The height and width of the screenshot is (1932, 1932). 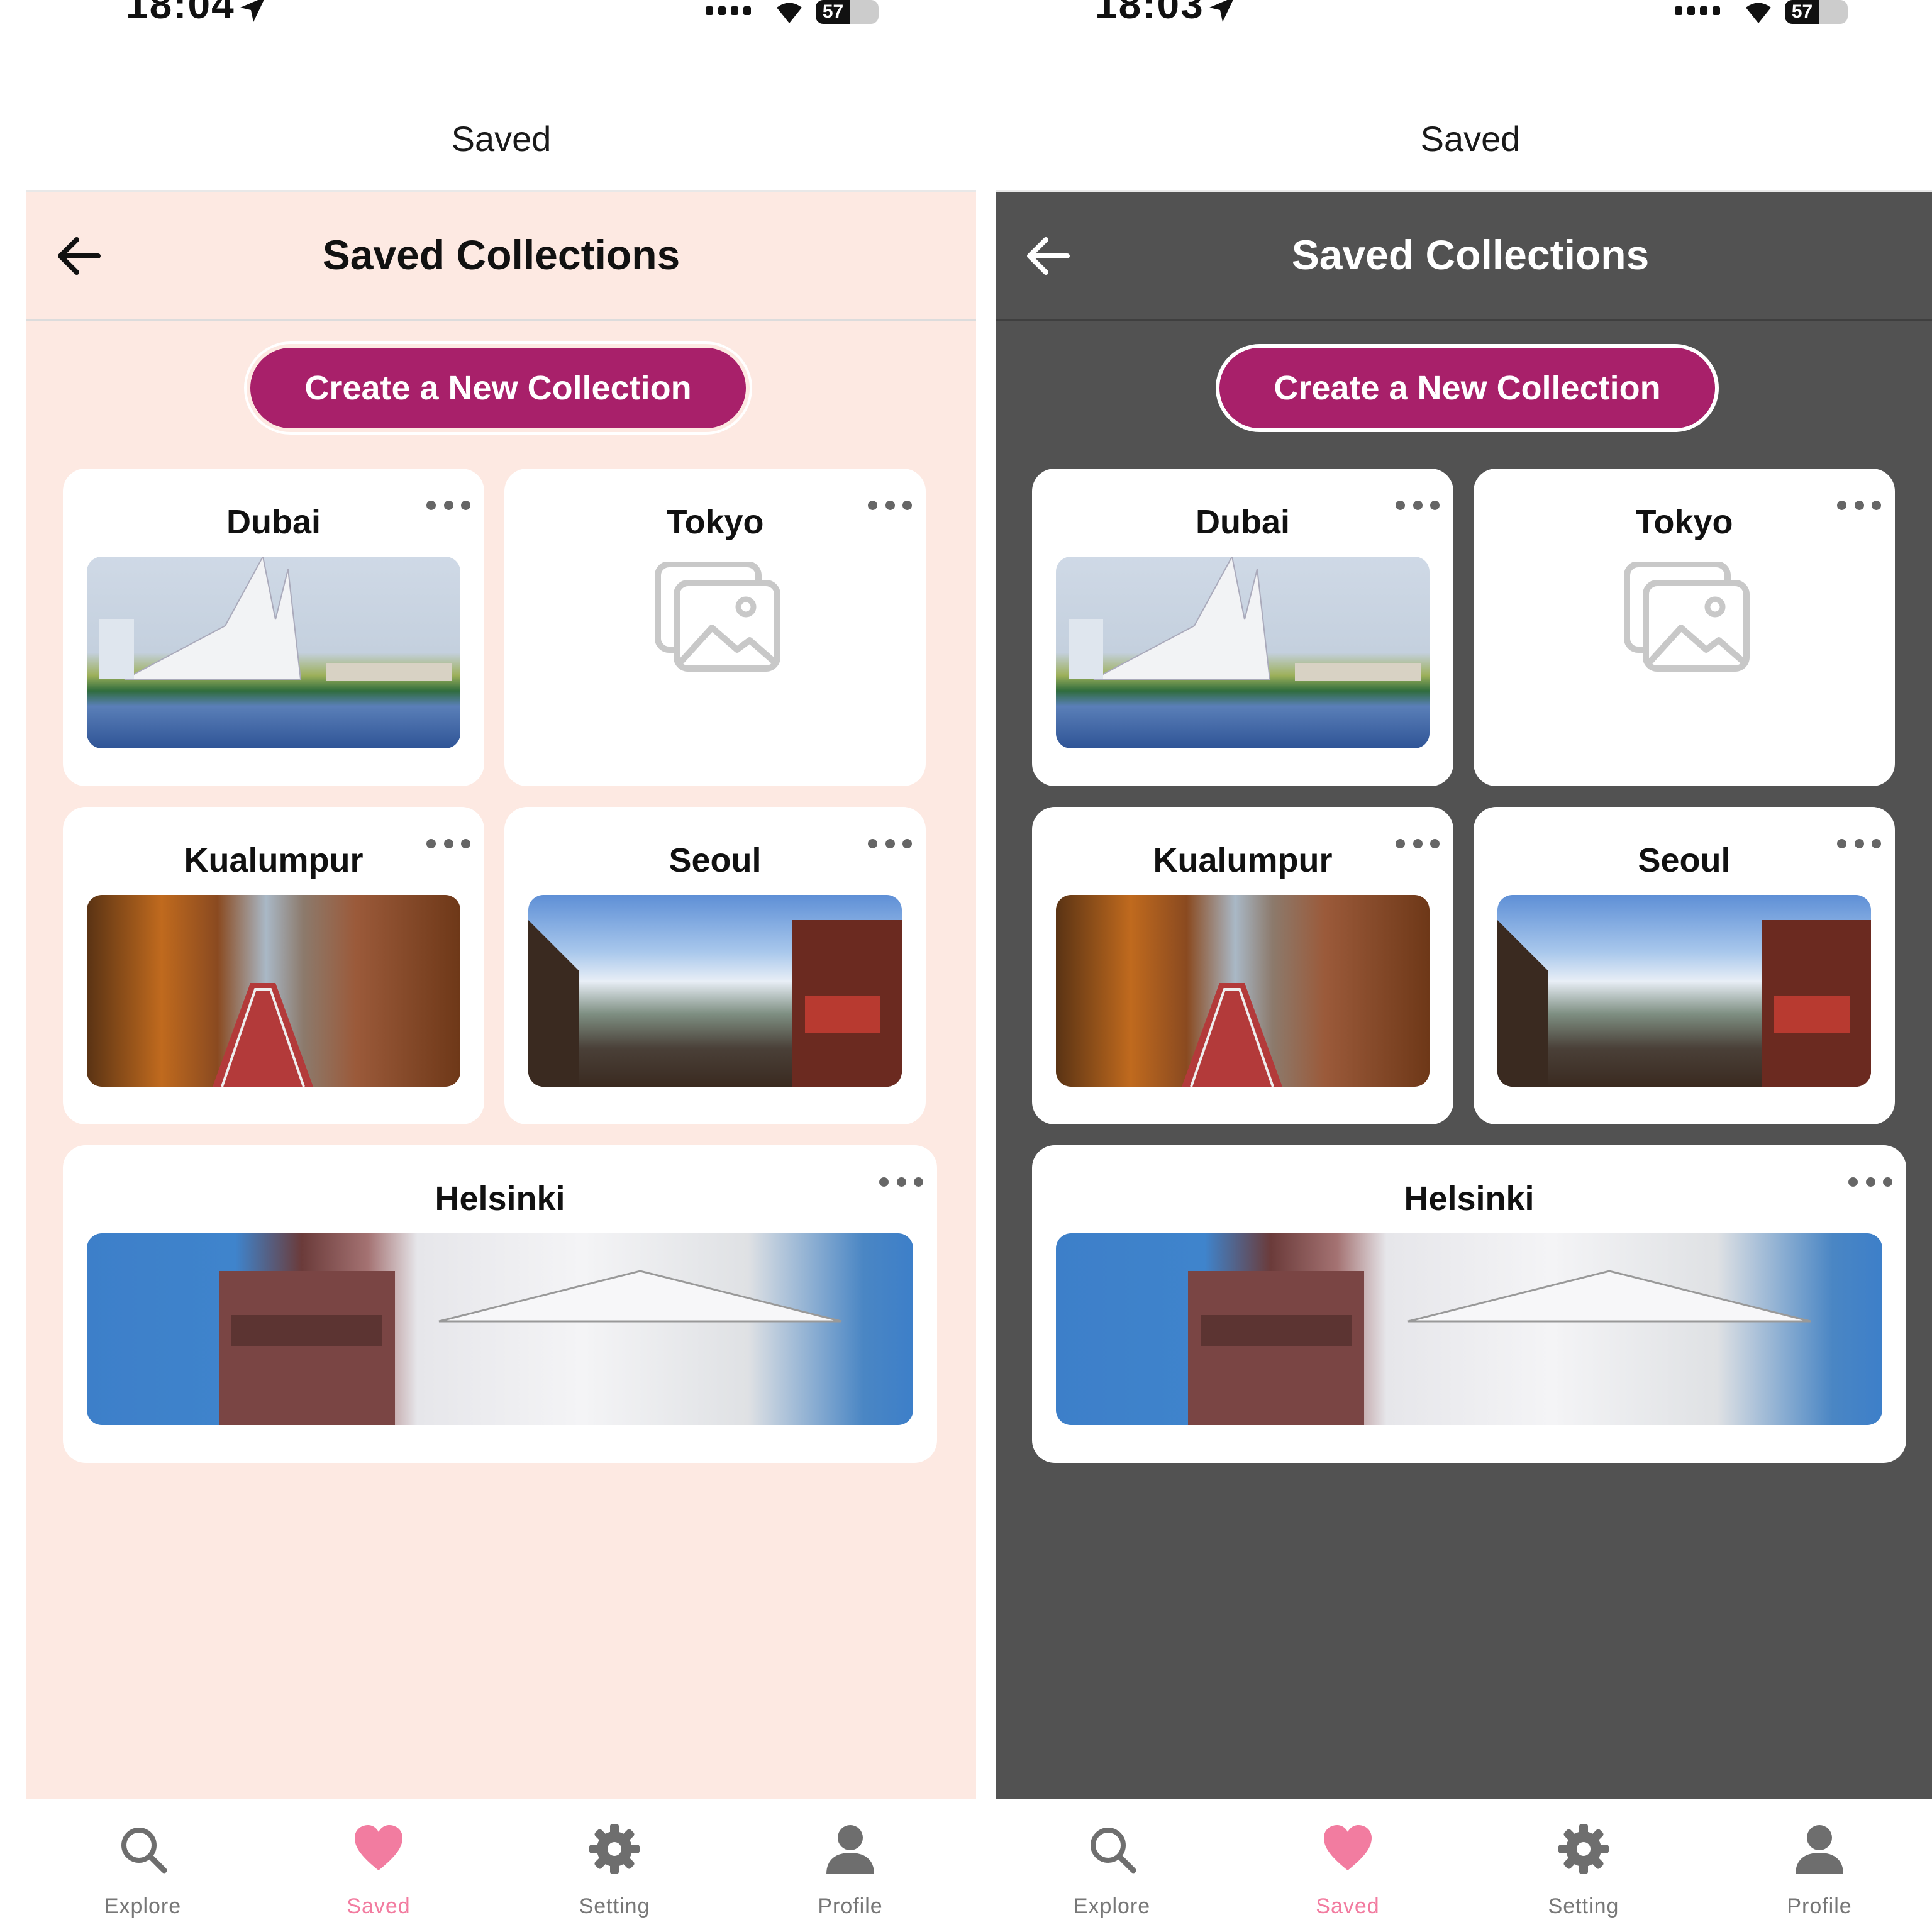 What do you see at coordinates (1464, 22) in the screenshot?
I see `status-bar: 18:03 57` at bounding box center [1464, 22].